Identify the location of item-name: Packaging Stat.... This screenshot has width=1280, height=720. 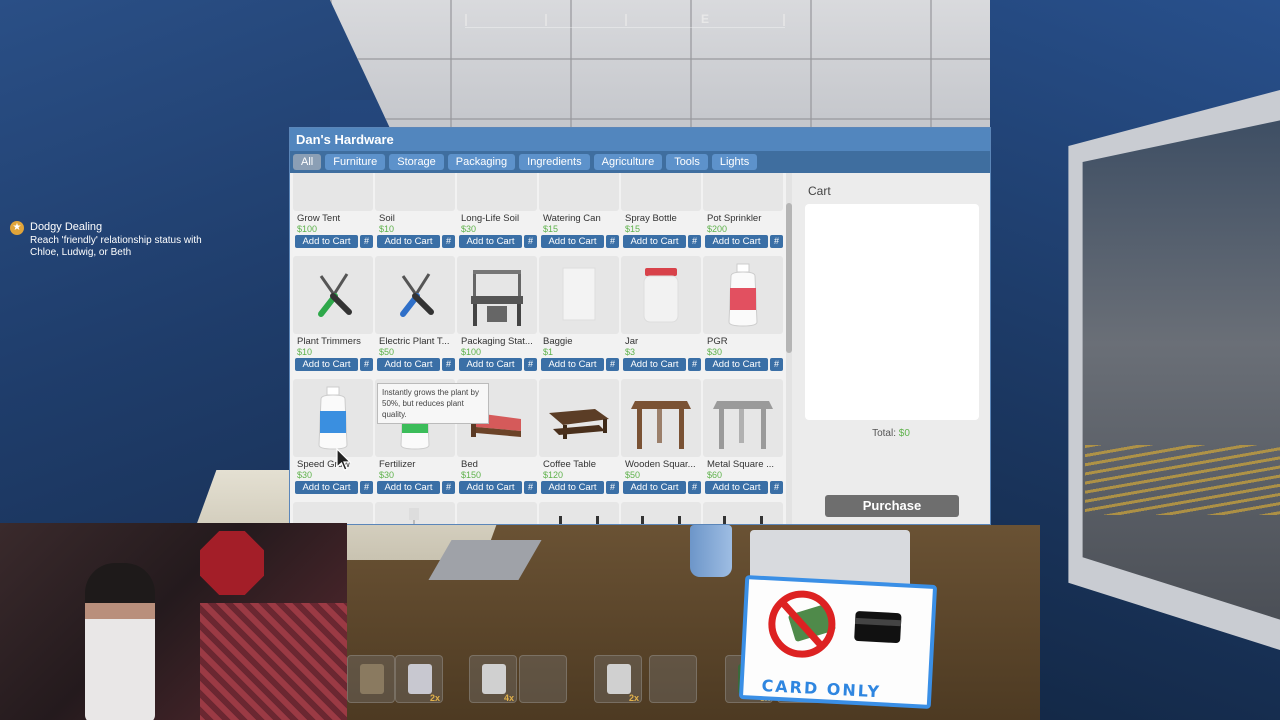
(497, 341).